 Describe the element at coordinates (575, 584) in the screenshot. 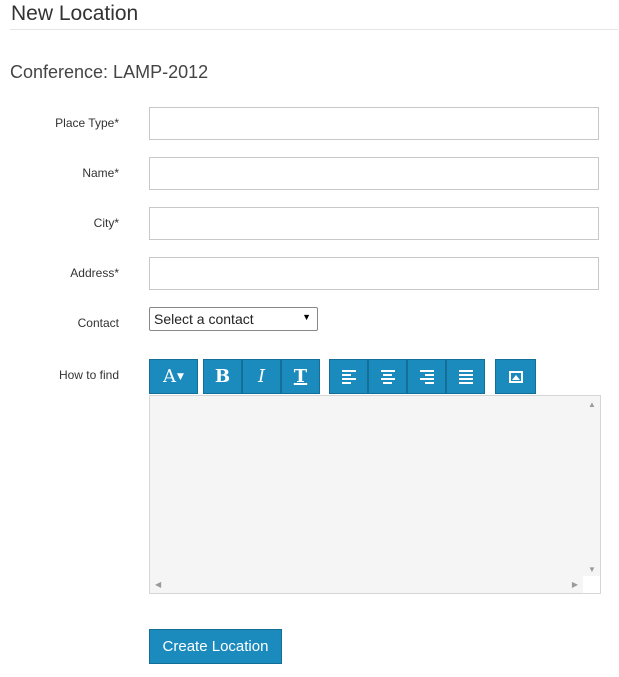

I see `scroll-right-icon: ▶` at that location.